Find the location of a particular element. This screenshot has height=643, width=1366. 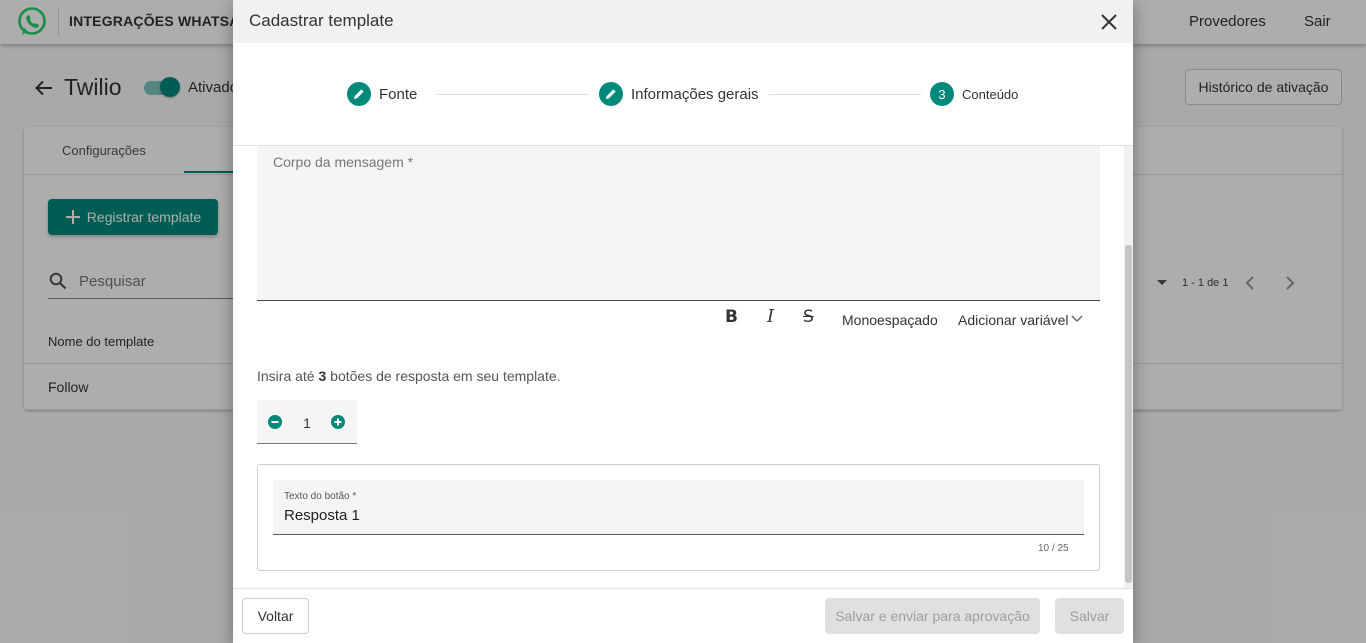

button-count-value: 1 is located at coordinates (307, 423).